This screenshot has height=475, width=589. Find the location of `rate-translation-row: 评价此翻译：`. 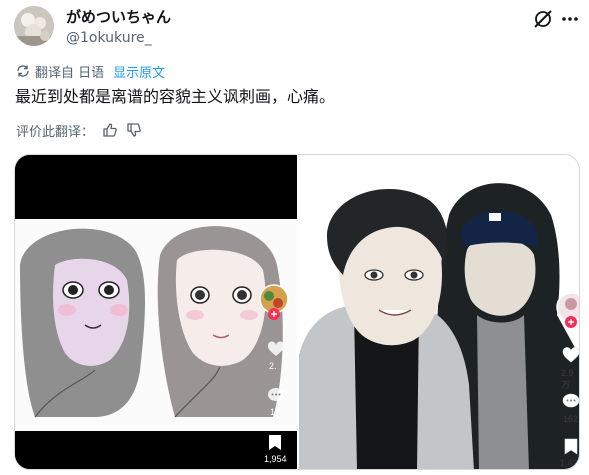

rate-translation-row: 评价此翻译： is located at coordinates (79, 130).